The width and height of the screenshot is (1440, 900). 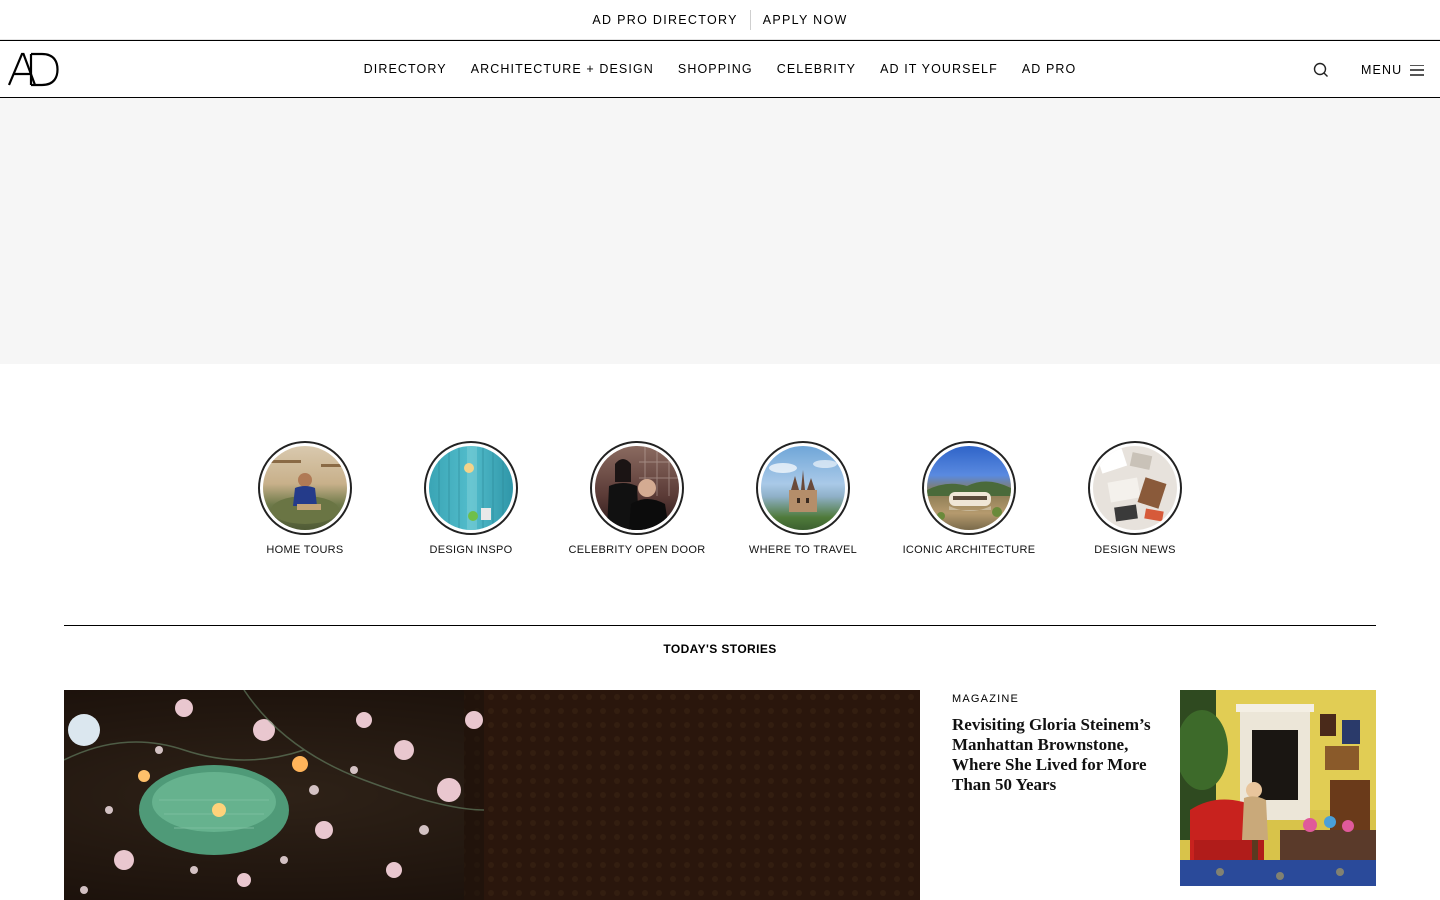 I want to click on category-iconic-architecture: ICONIC ARCHITECTURE, so click(x=969, y=501).